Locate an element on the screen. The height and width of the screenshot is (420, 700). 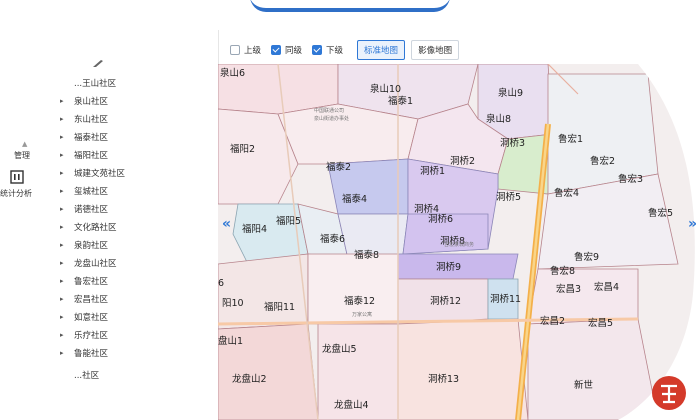
pan-right-icon: » is located at coordinates (692, 224).